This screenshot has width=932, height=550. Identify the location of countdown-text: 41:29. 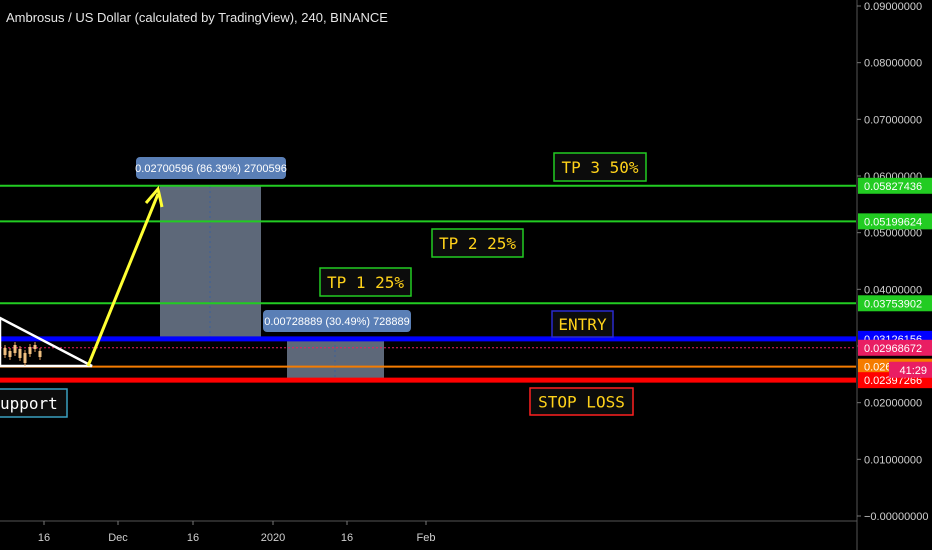
(913, 371).